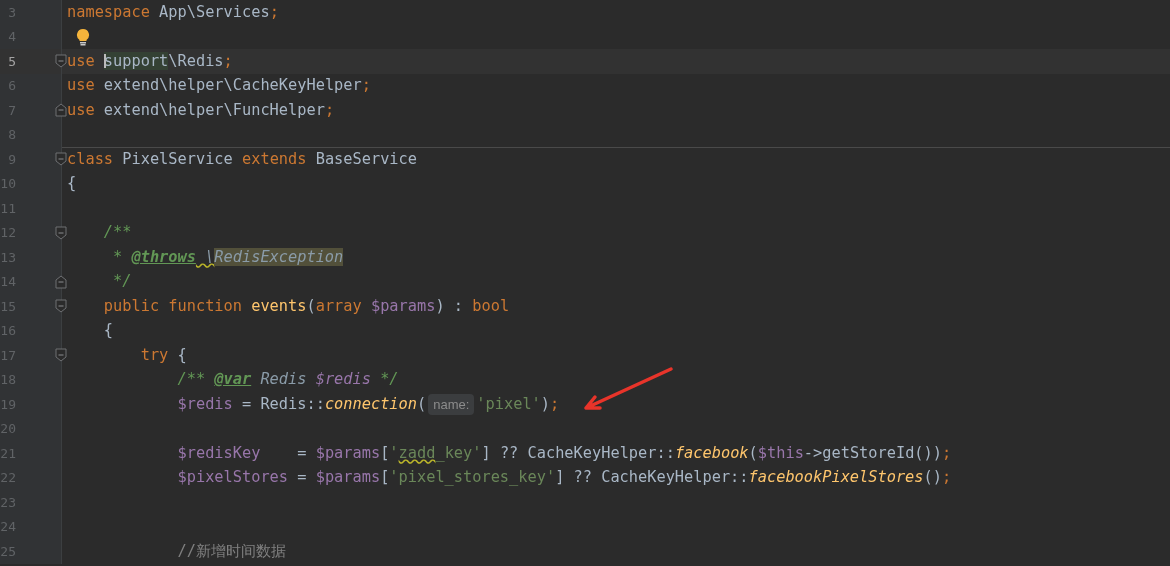 The height and width of the screenshot is (566, 1170). Describe the element at coordinates (306, 306) in the screenshot. I see `code-text: public function events(array $params) : bool` at that location.